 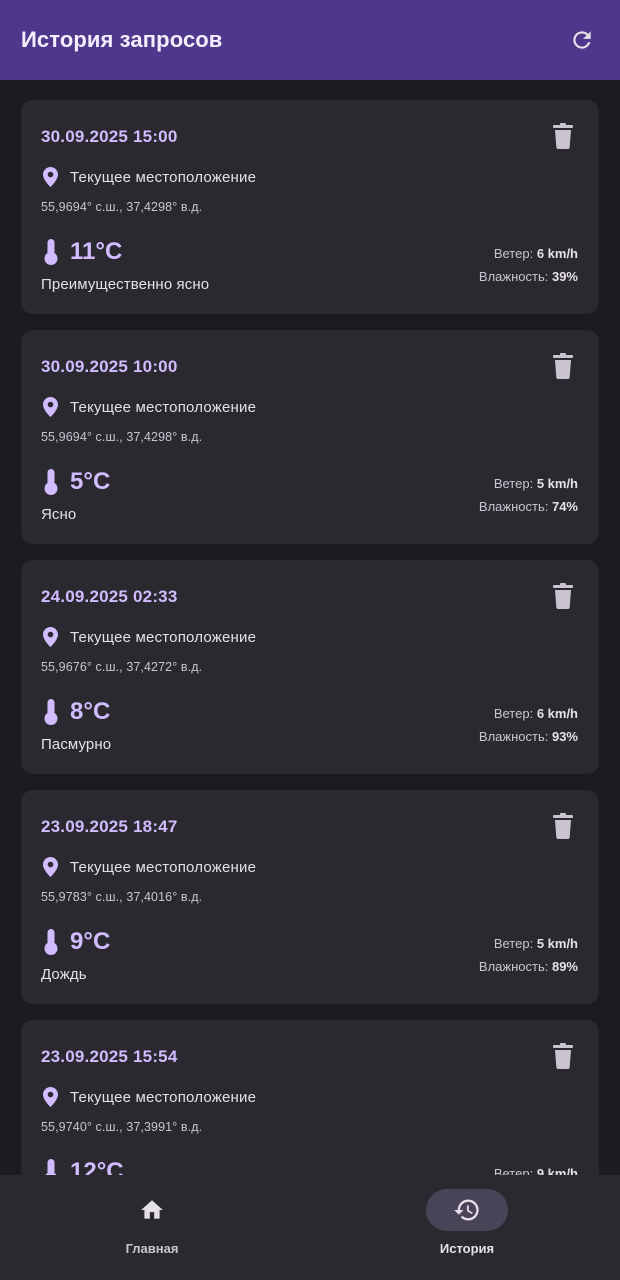 What do you see at coordinates (564, 506) in the screenshot?
I see `humidity-value: 74%` at bounding box center [564, 506].